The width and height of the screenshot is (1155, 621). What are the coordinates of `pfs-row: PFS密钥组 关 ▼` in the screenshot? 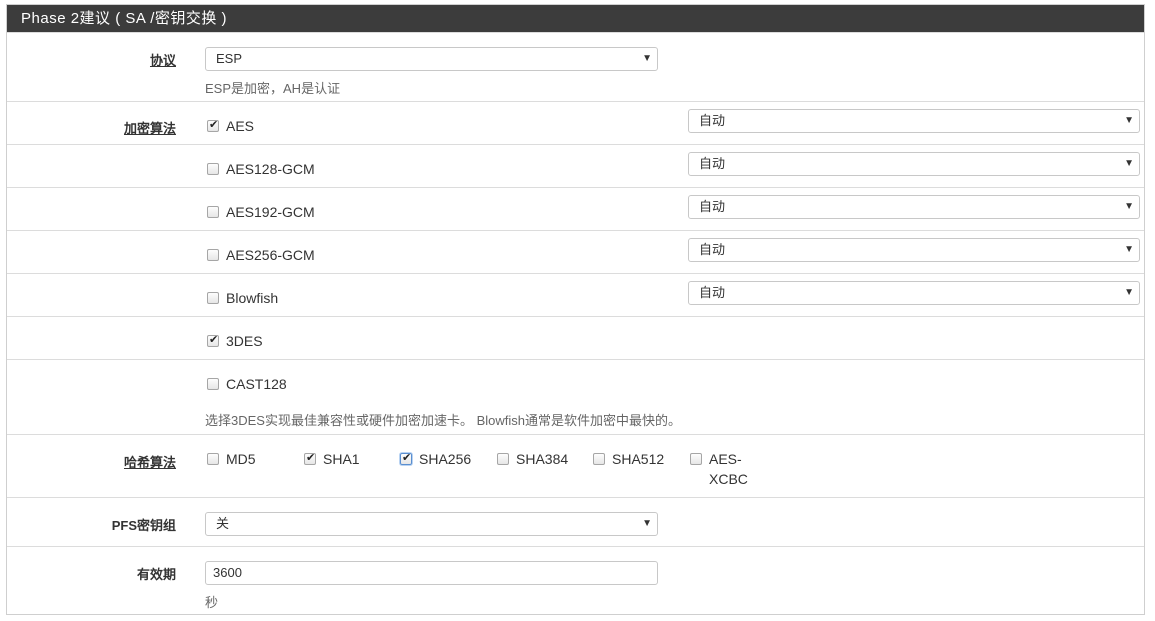 It's located at (575, 521).